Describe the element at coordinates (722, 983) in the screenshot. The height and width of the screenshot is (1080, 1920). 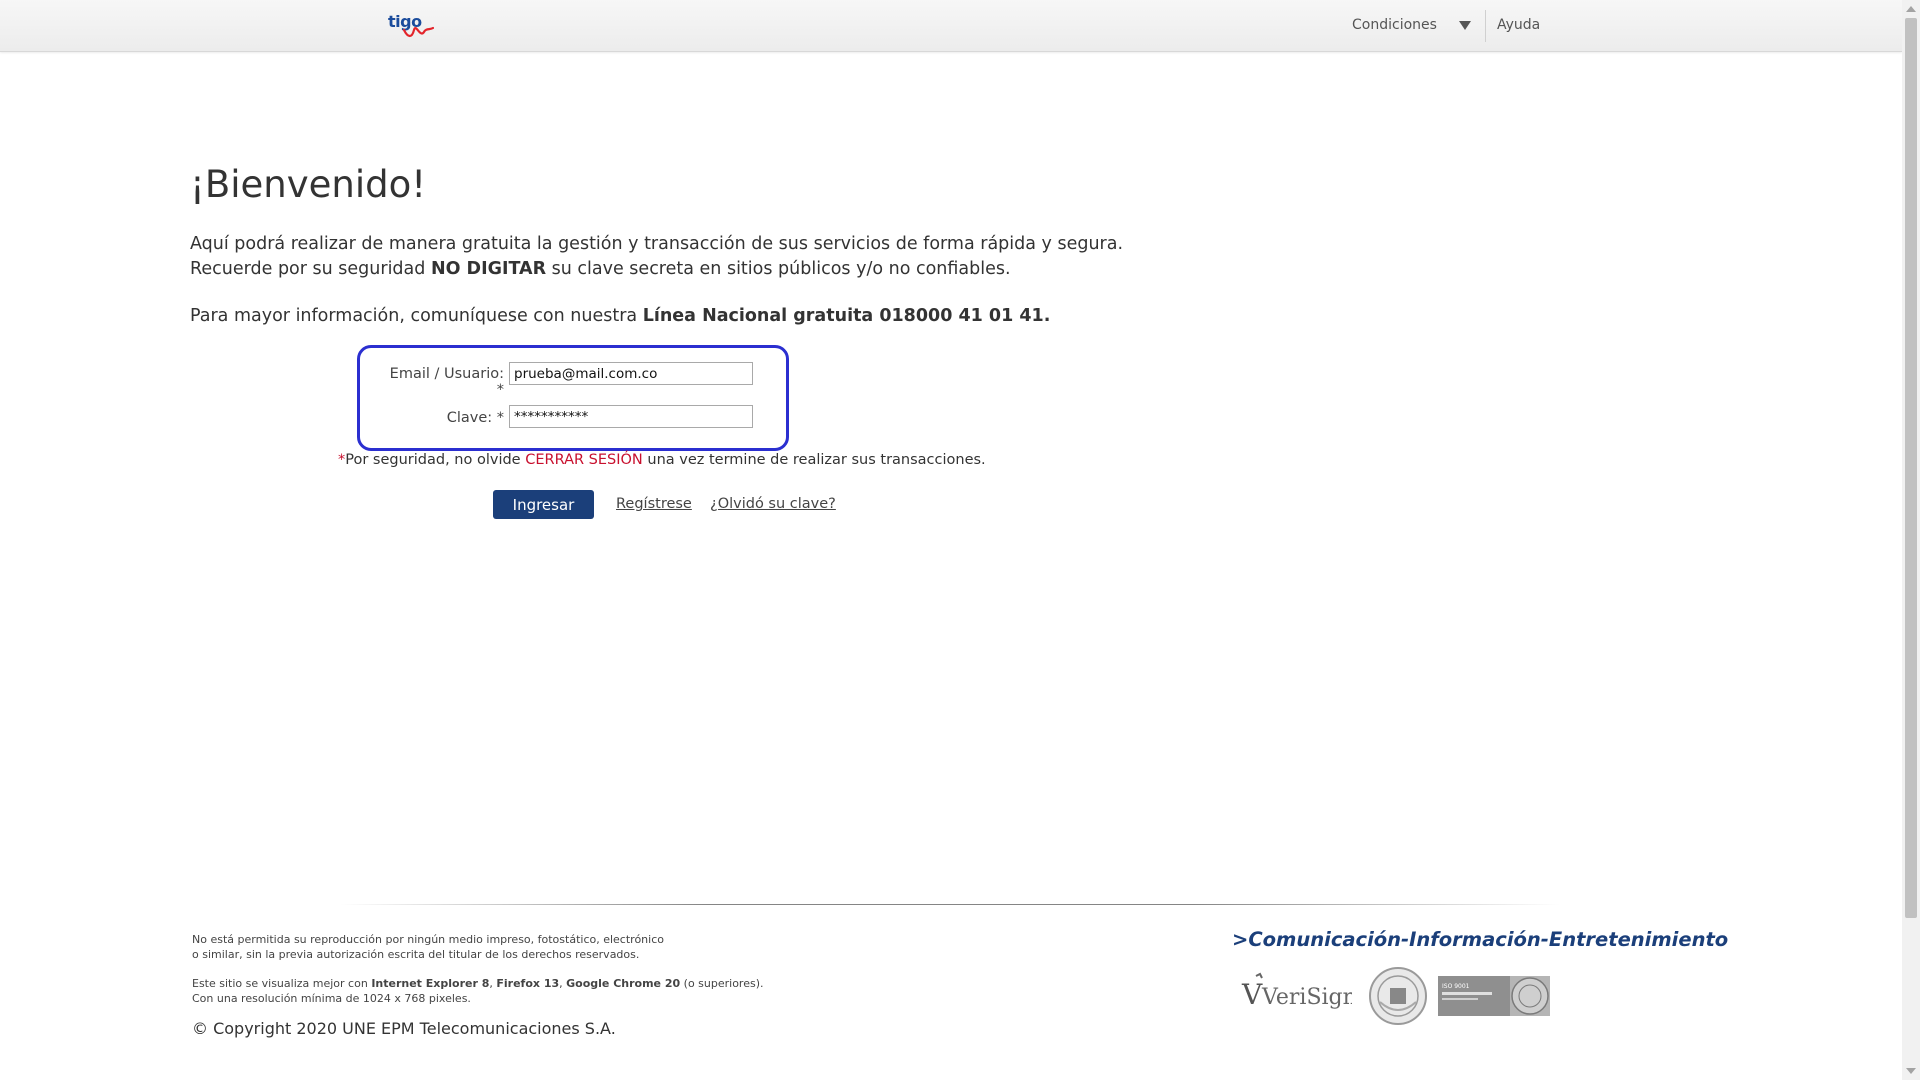
I see `browser-notice-post: (o superiores).` at that location.